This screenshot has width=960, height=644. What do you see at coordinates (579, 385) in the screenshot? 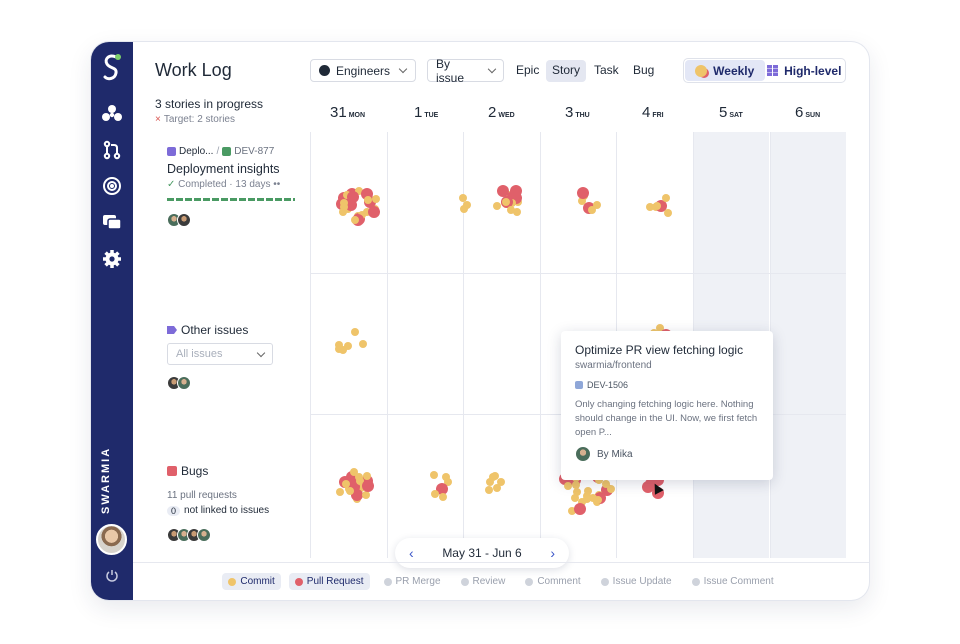
I see `issue-icon` at bounding box center [579, 385].